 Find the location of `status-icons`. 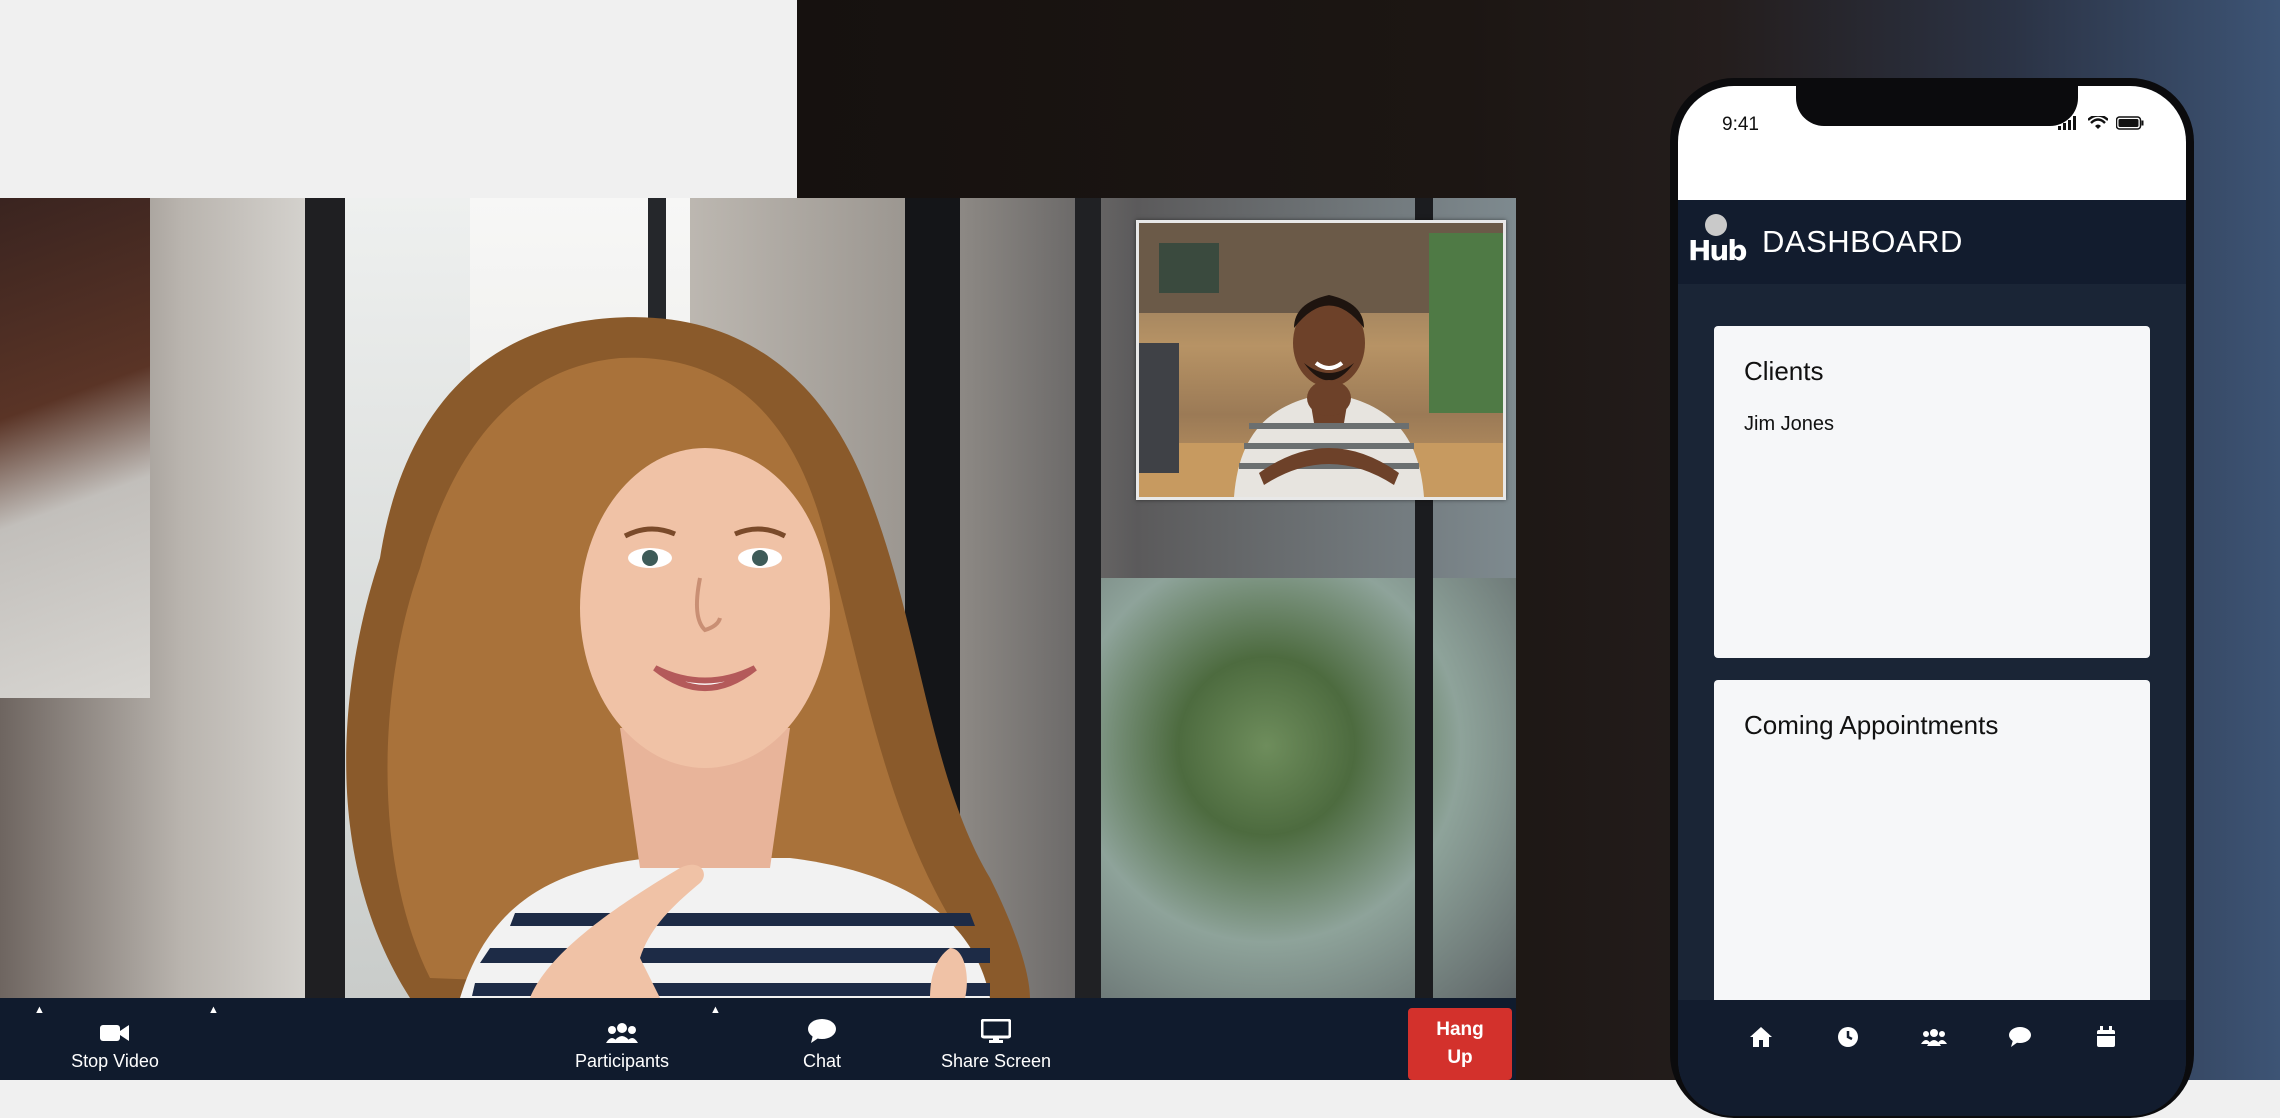

status-icons is located at coordinates (2101, 123).